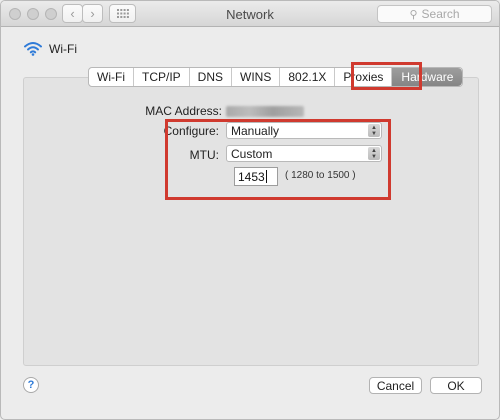 The height and width of the screenshot is (420, 500). What do you see at coordinates (111, 77) in the screenshot?
I see `tab-wifi: Wi-Fi` at bounding box center [111, 77].